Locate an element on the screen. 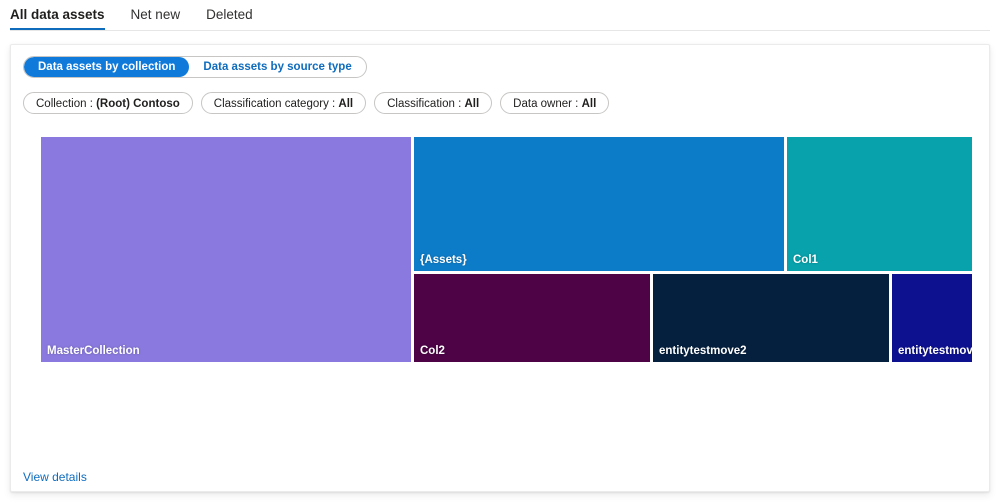  toggle-option-by-source-type: Data assets by source type is located at coordinates (277, 67).